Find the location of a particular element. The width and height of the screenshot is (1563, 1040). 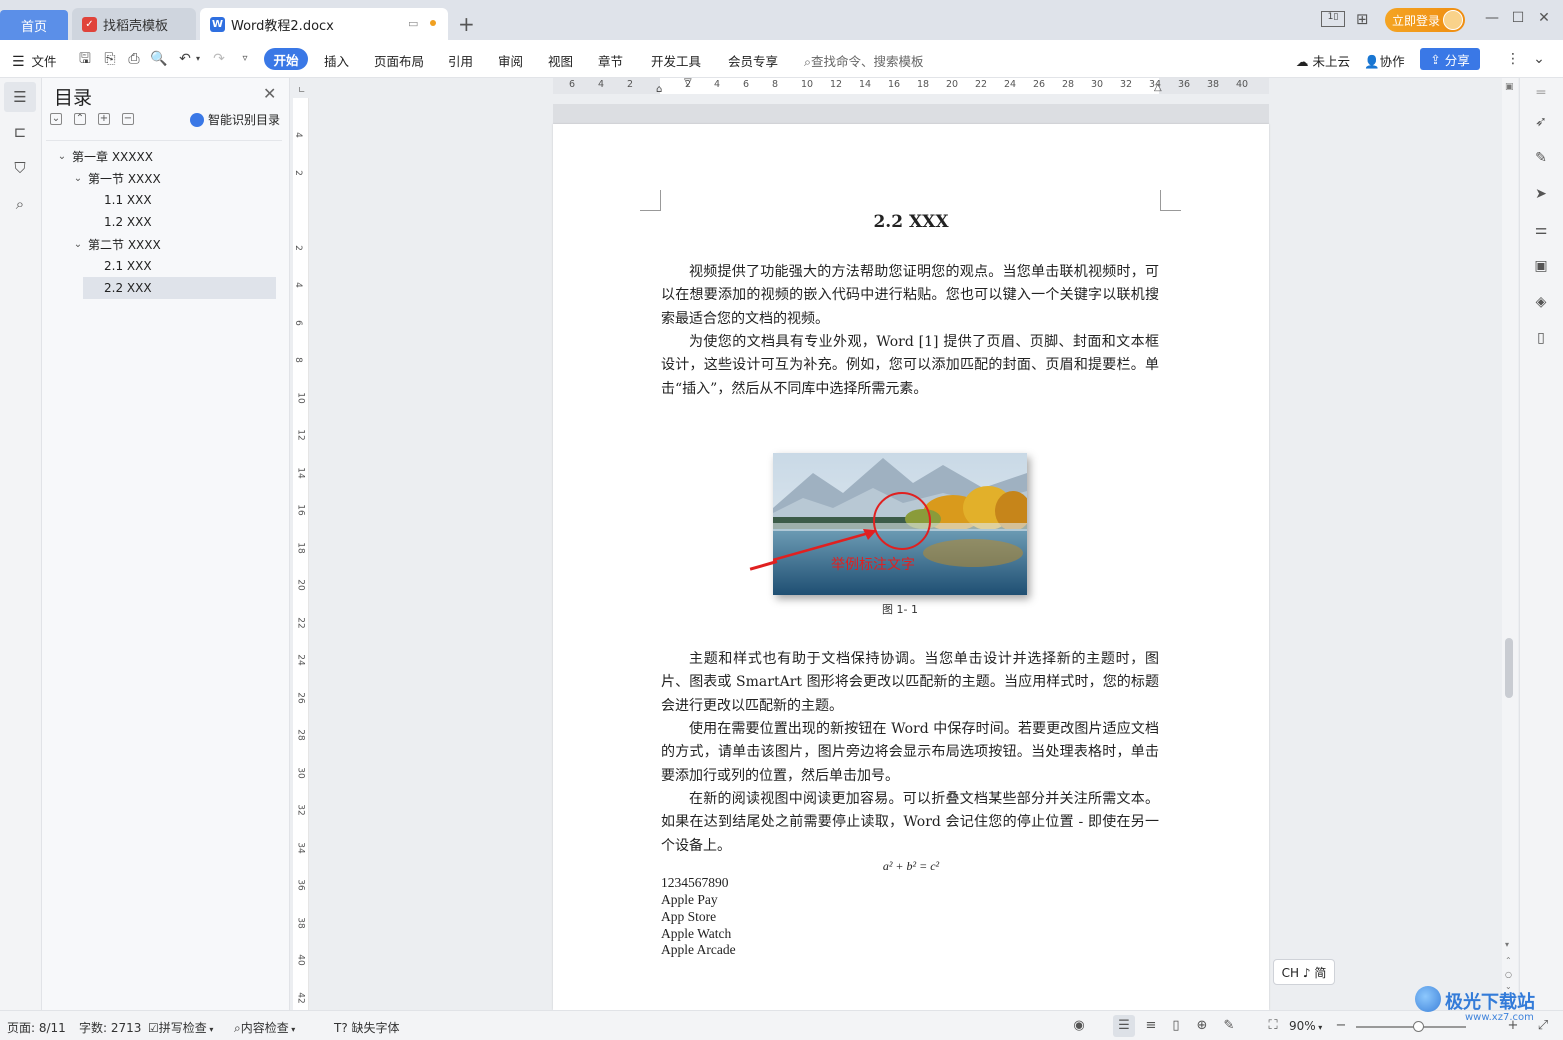

collapse-ribbon-icon: ⌄ is located at coordinates (1539, 59).